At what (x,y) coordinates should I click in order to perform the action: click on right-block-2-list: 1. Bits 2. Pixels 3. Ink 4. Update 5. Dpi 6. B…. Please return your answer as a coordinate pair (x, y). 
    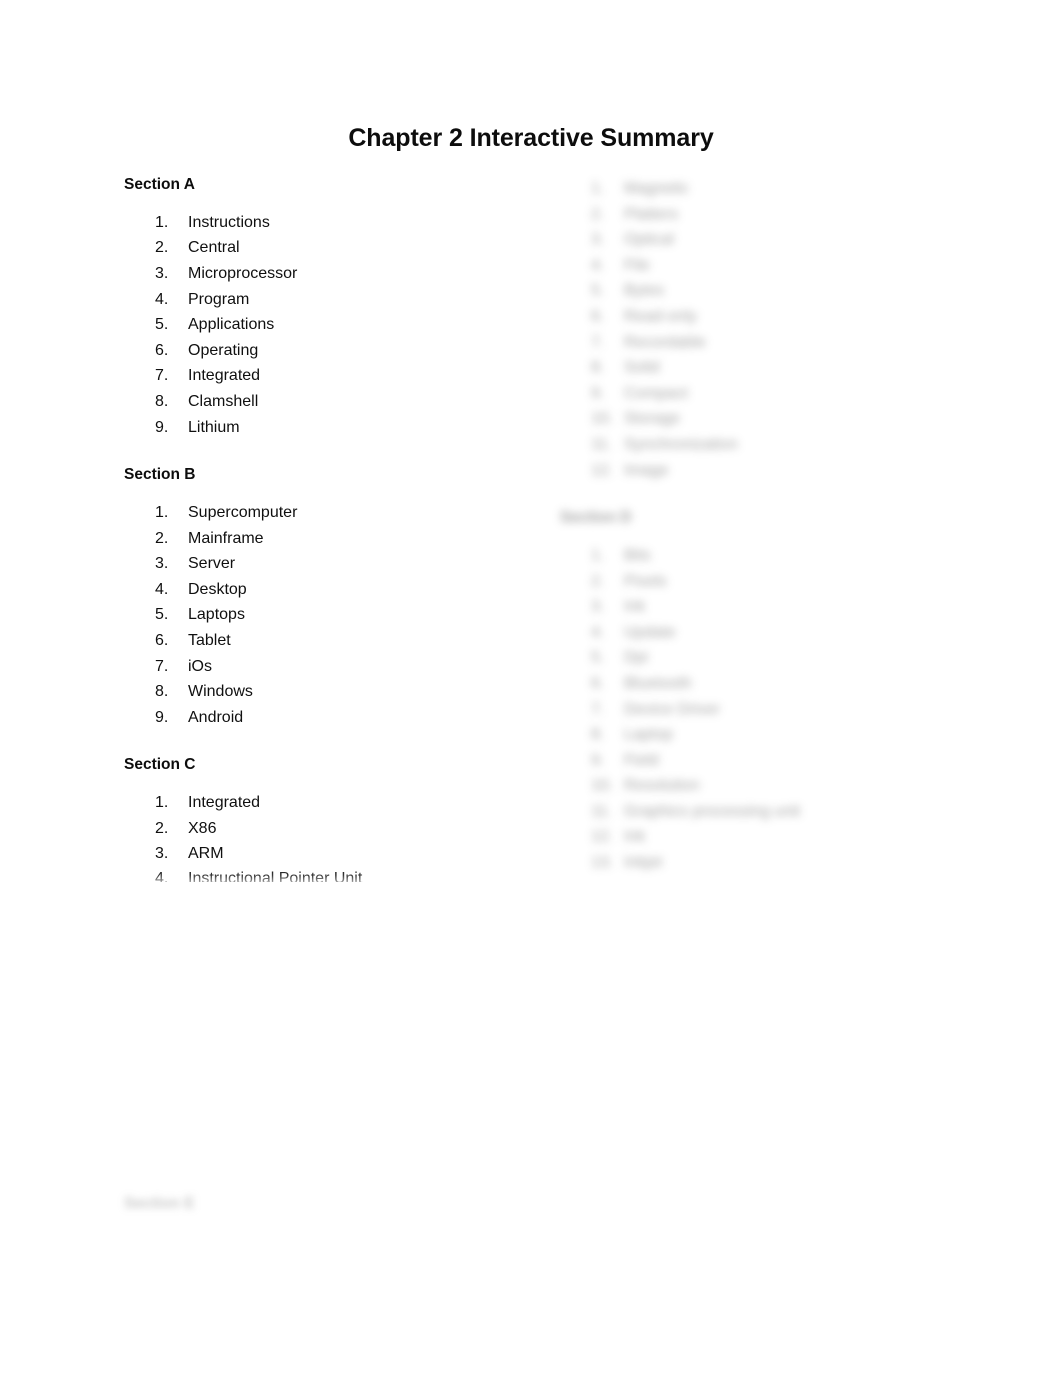
    Looking at the image, I should click on (770, 709).